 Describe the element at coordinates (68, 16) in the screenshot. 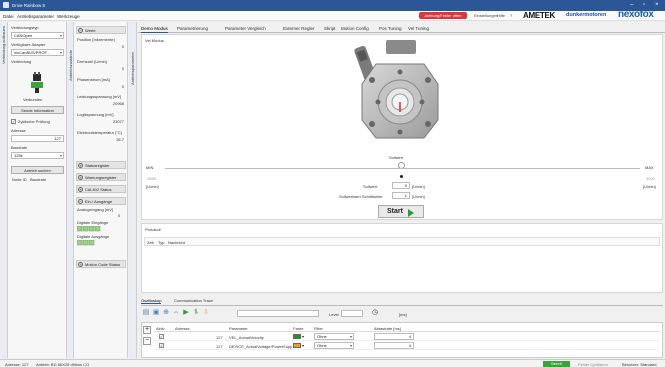

I see `menu-tools: Werkzeuge` at that location.